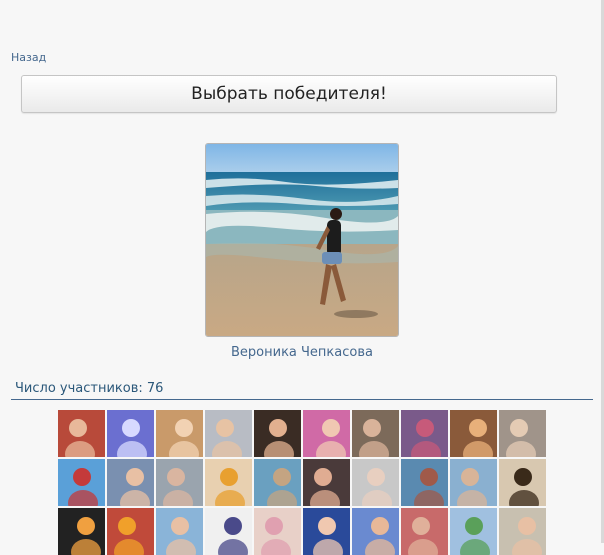 The height and width of the screenshot is (555, 604). Describe the element at coordinates (302, 352) in the screenshot. I see `winner-name: Вероника Чепкасова` at that location.